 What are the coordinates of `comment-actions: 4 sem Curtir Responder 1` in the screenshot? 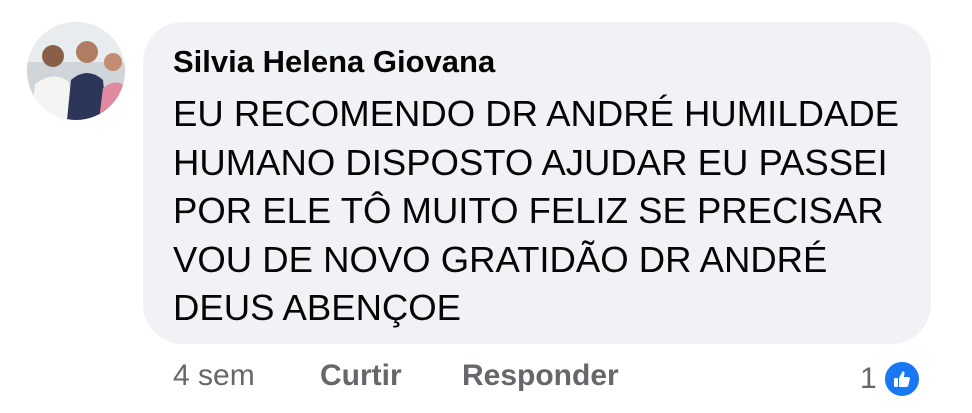 It's located at (486, 379).